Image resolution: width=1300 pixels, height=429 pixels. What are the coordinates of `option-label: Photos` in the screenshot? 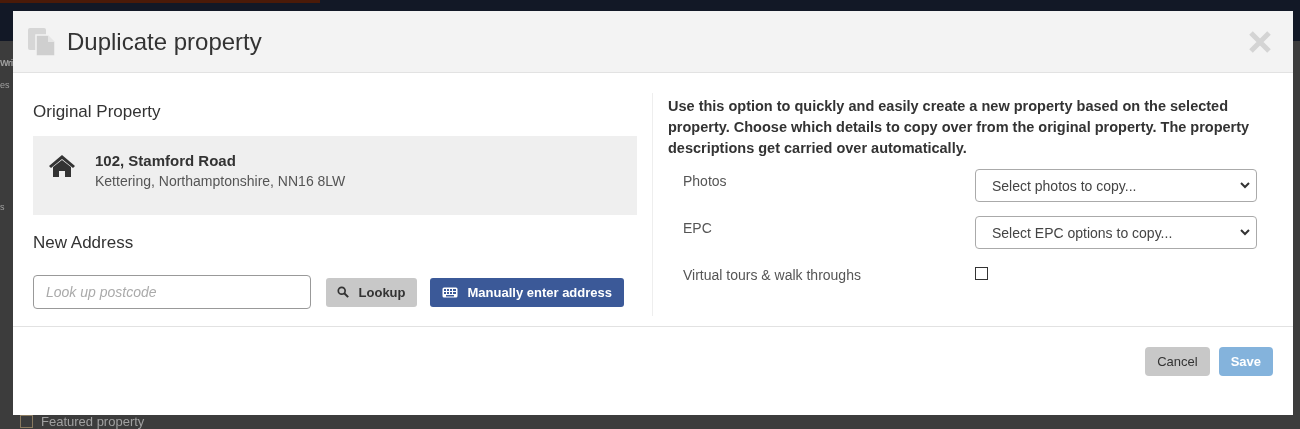 It's located at (705, 181).